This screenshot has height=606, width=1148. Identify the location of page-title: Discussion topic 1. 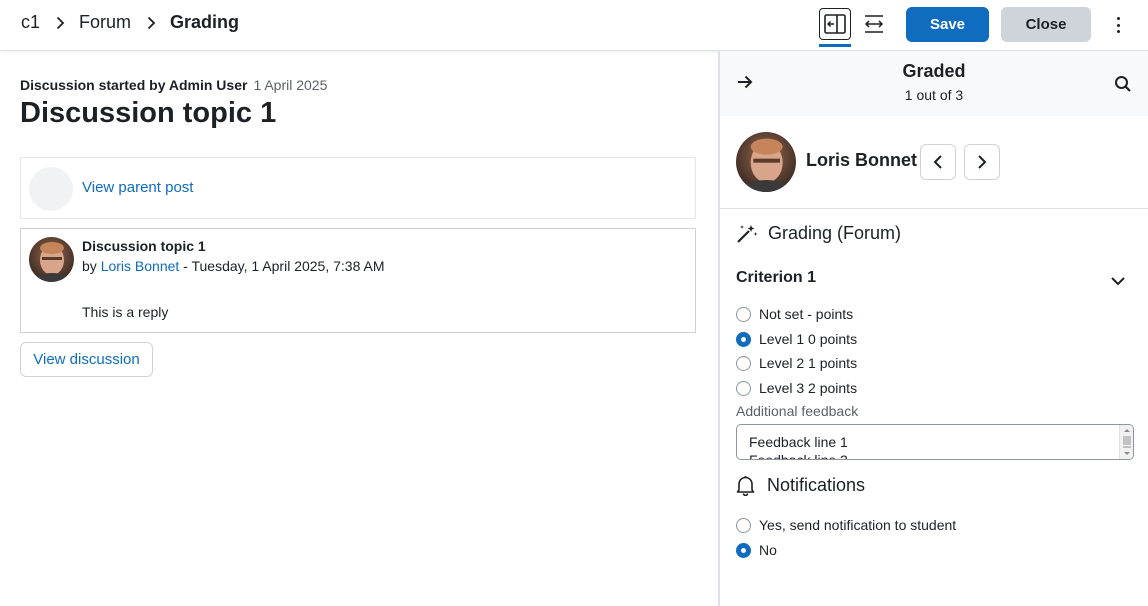
(148, 113).